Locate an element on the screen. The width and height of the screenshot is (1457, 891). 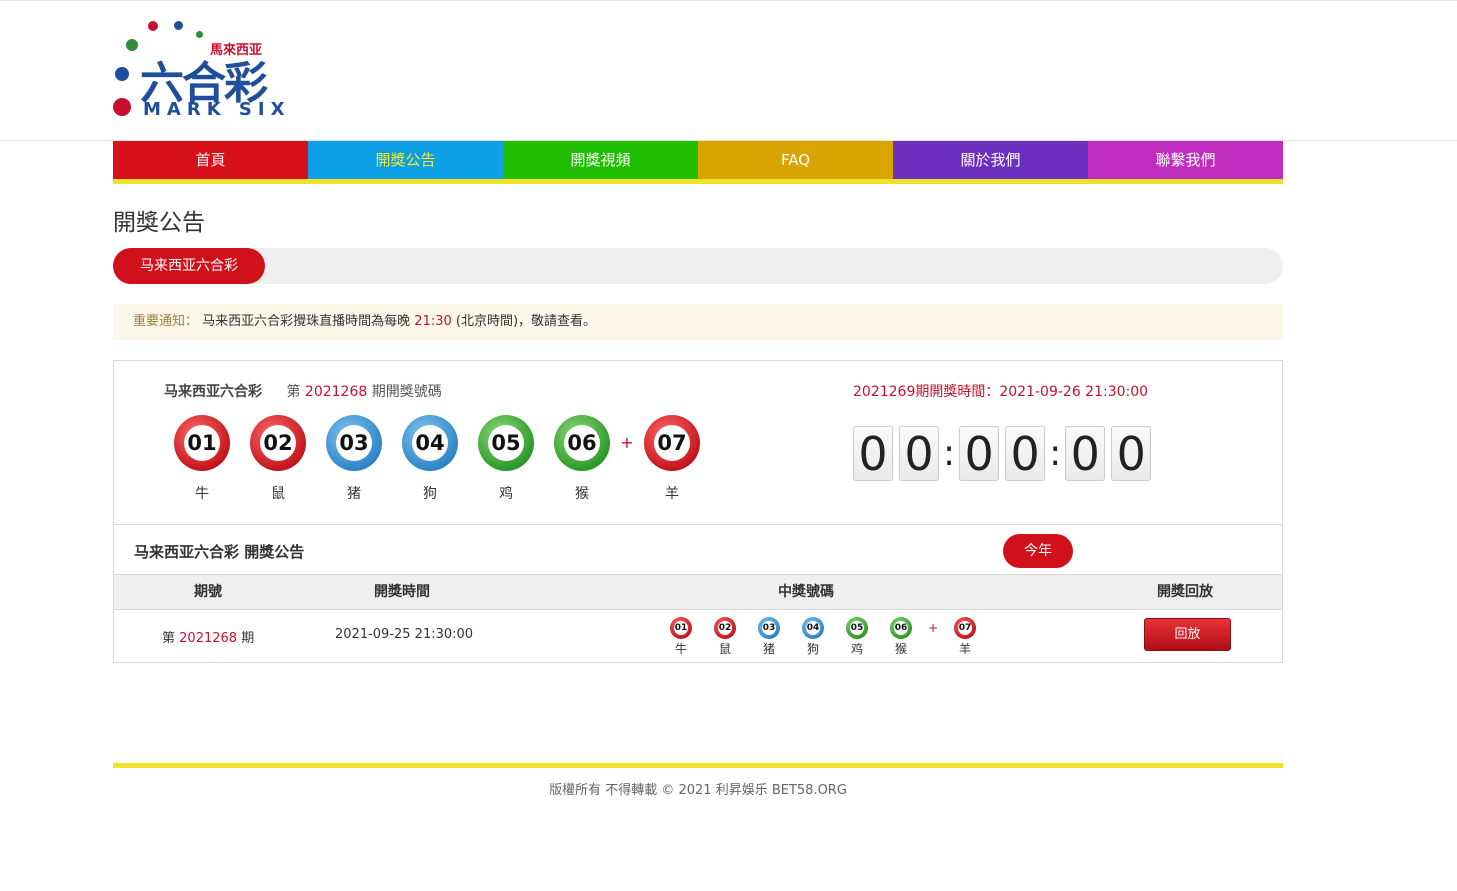
mini-zodiac: 羊 is located at coordinates (964, 649).